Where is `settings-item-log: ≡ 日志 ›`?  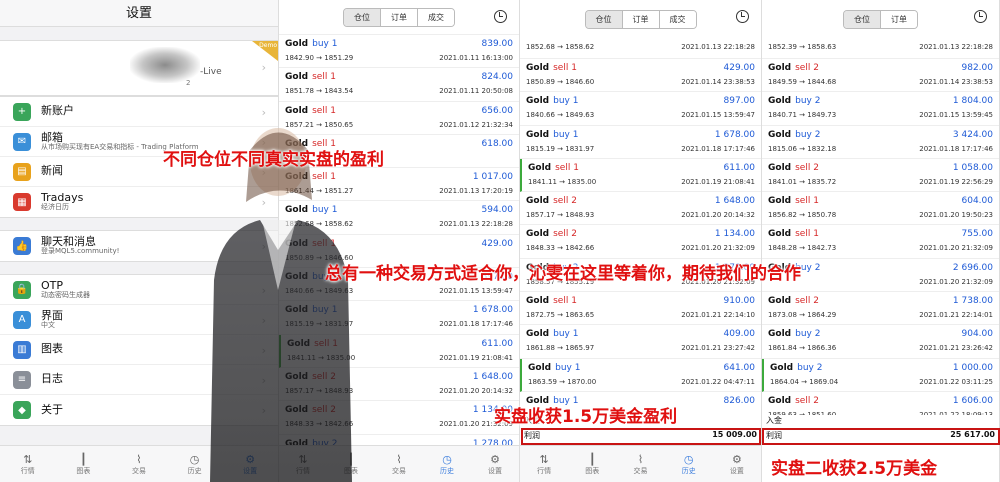
settings-item-log: ≡ 日志 › is located at coordinates (139, 380).